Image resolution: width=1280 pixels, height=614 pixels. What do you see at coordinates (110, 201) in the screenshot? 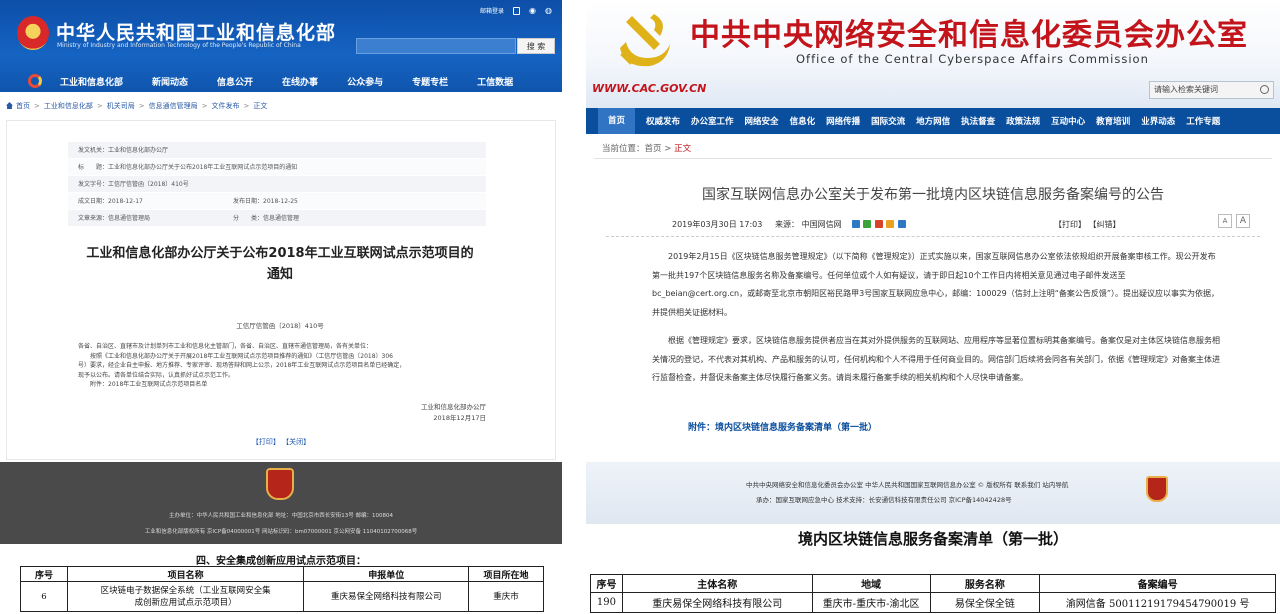
I see `meta-created: 成文日期：2018-12-17` at bounding box center [110, 201].